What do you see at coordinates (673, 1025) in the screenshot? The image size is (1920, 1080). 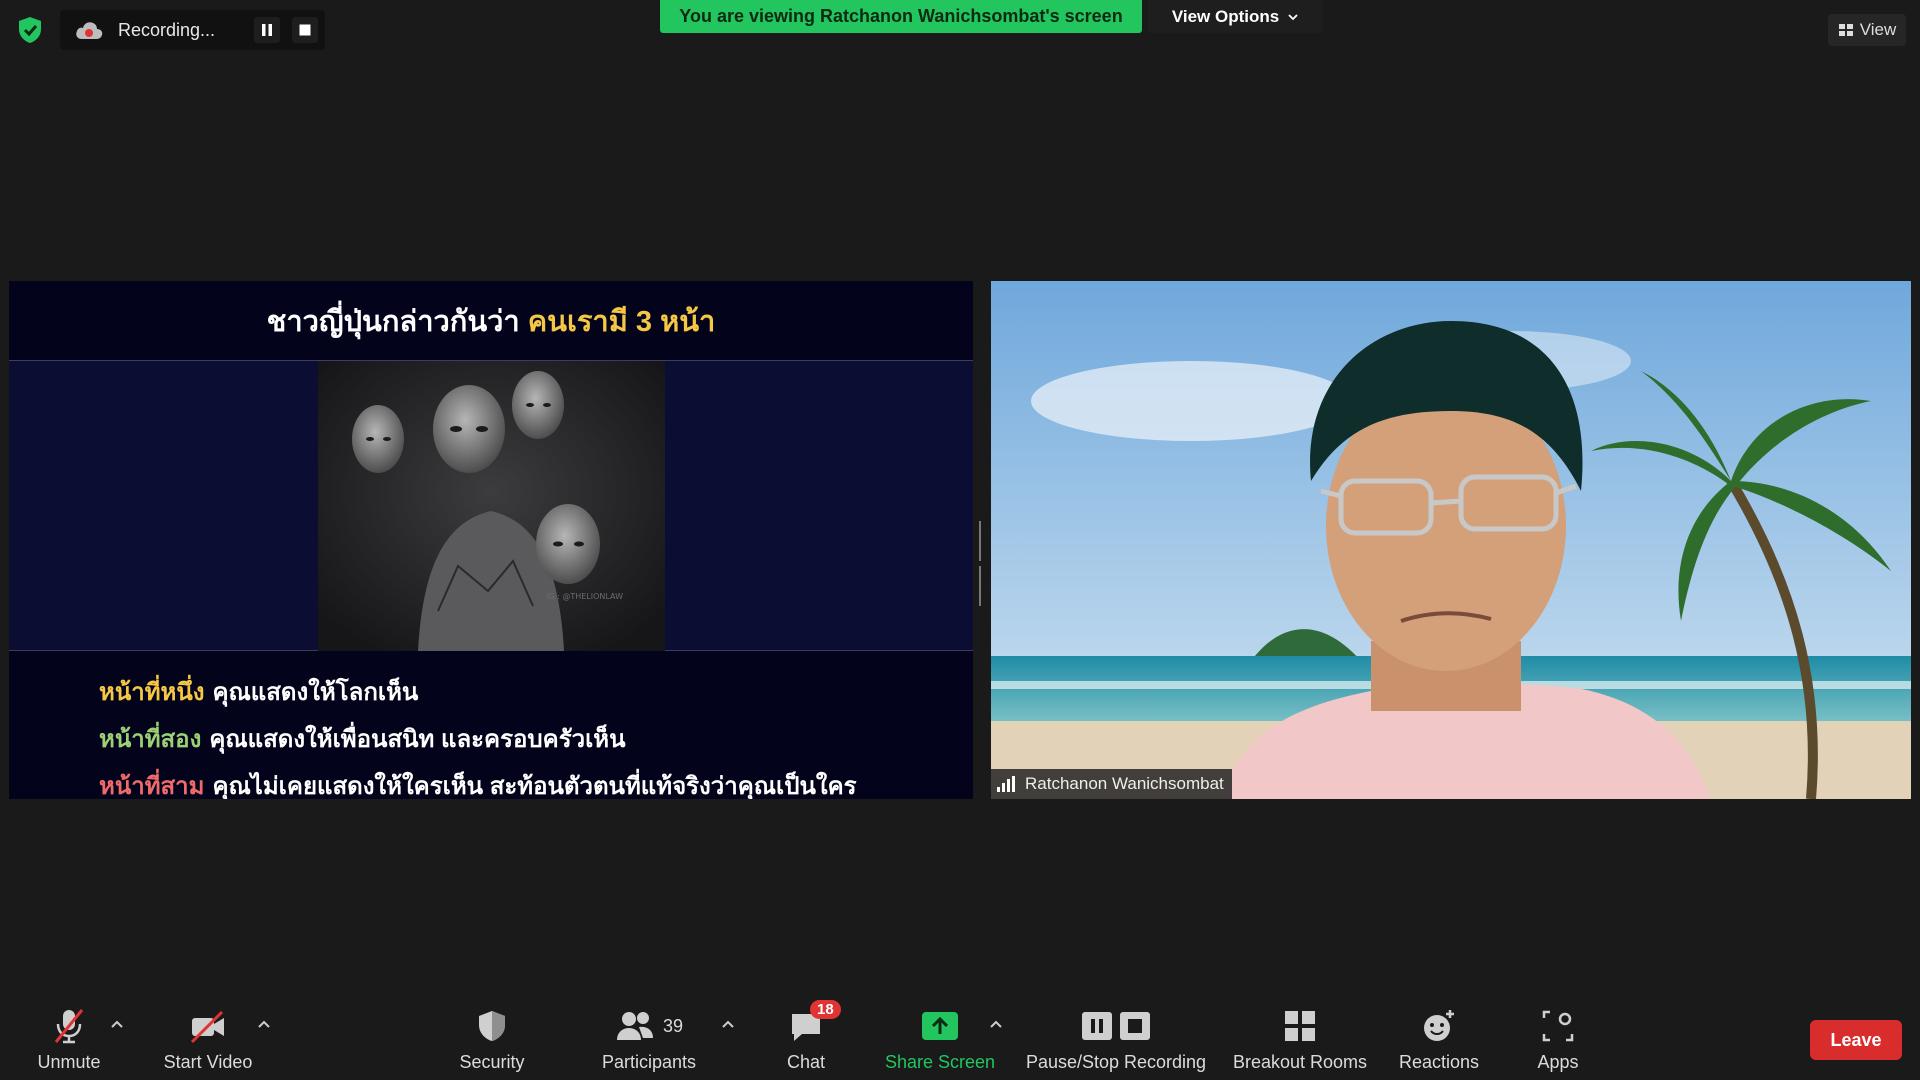 I see `participants-count: 39` at bounding box center [673, 1025].